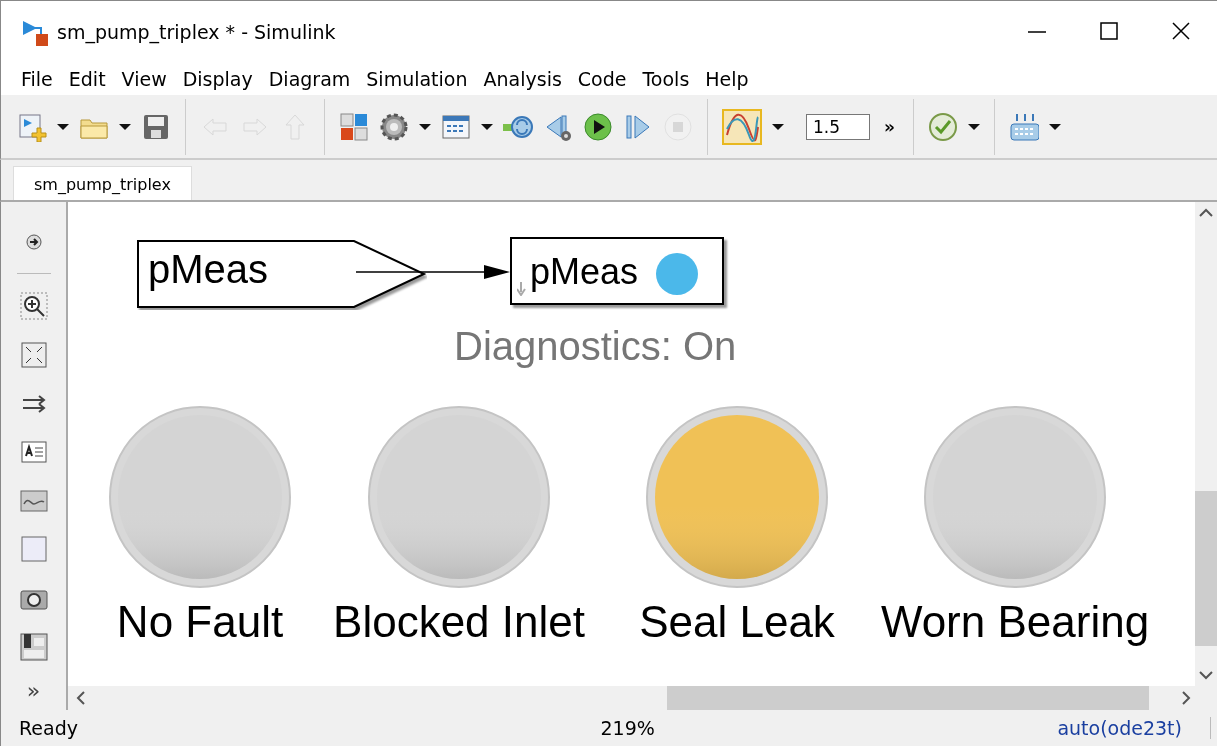 The width and height of the screenshot is (1217, 746). I want to click on menu-item: Help, so click(727, 78).